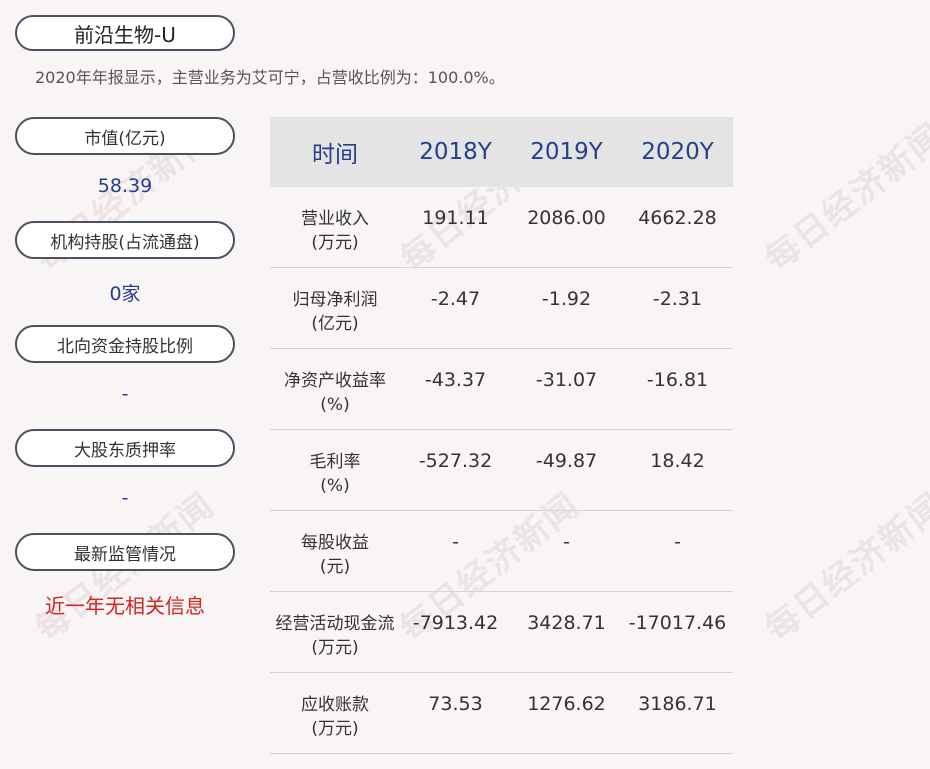 The height and width of the screenshot is (769, 930). I want to click on table-cell: -16.81, so click(677, 380).